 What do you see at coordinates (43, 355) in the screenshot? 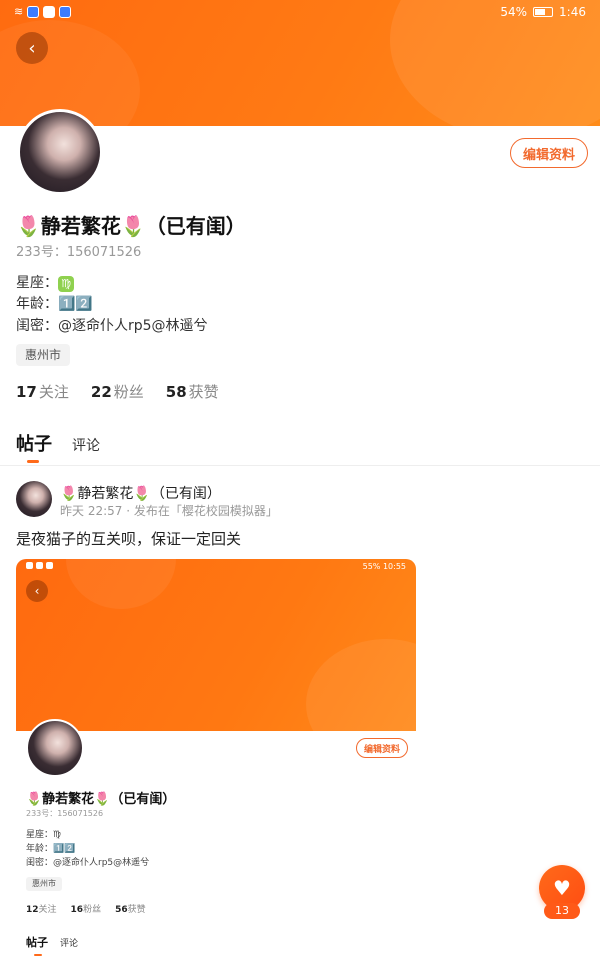
I see `location-tag: 惠州市` at bounding box center [43, 355].